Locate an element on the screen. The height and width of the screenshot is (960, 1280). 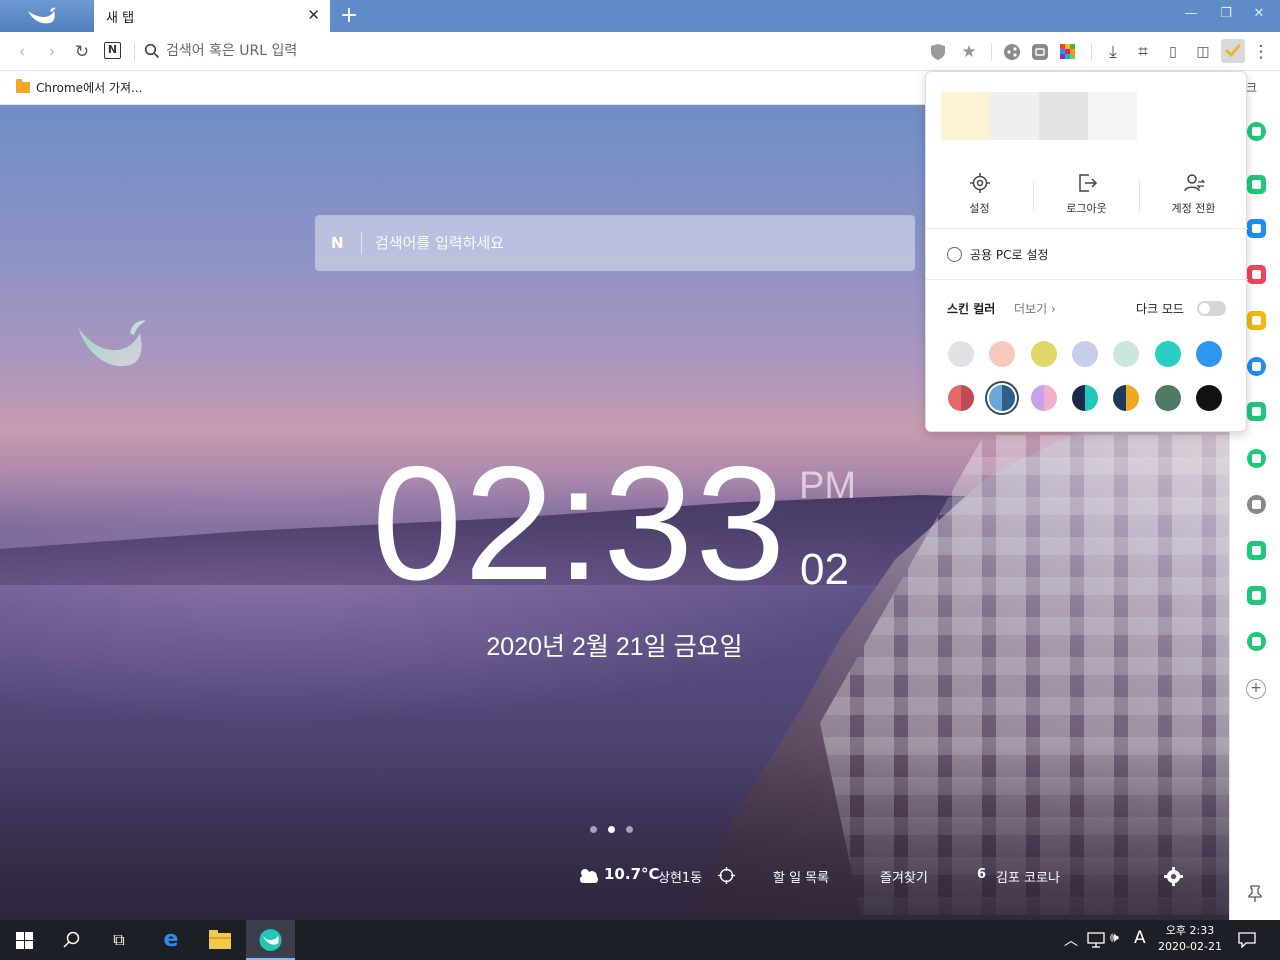
ime-indicator: A is located at coordinates (1140, 944).